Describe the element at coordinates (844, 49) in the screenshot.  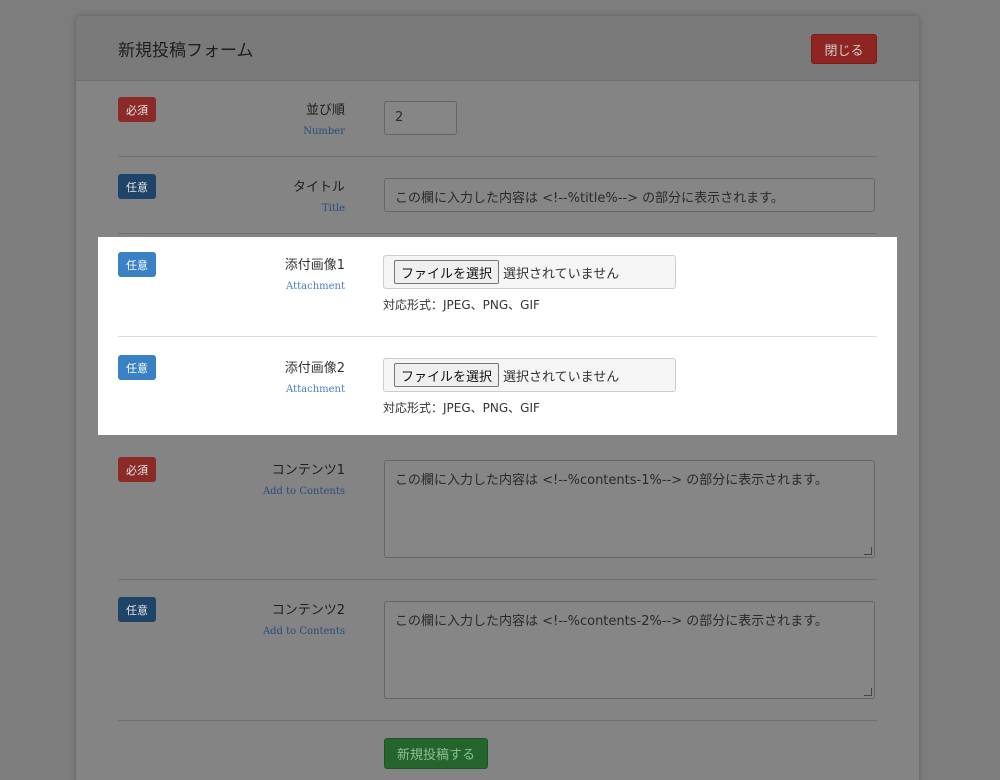
I see `close-button: 閉じる` at that location.